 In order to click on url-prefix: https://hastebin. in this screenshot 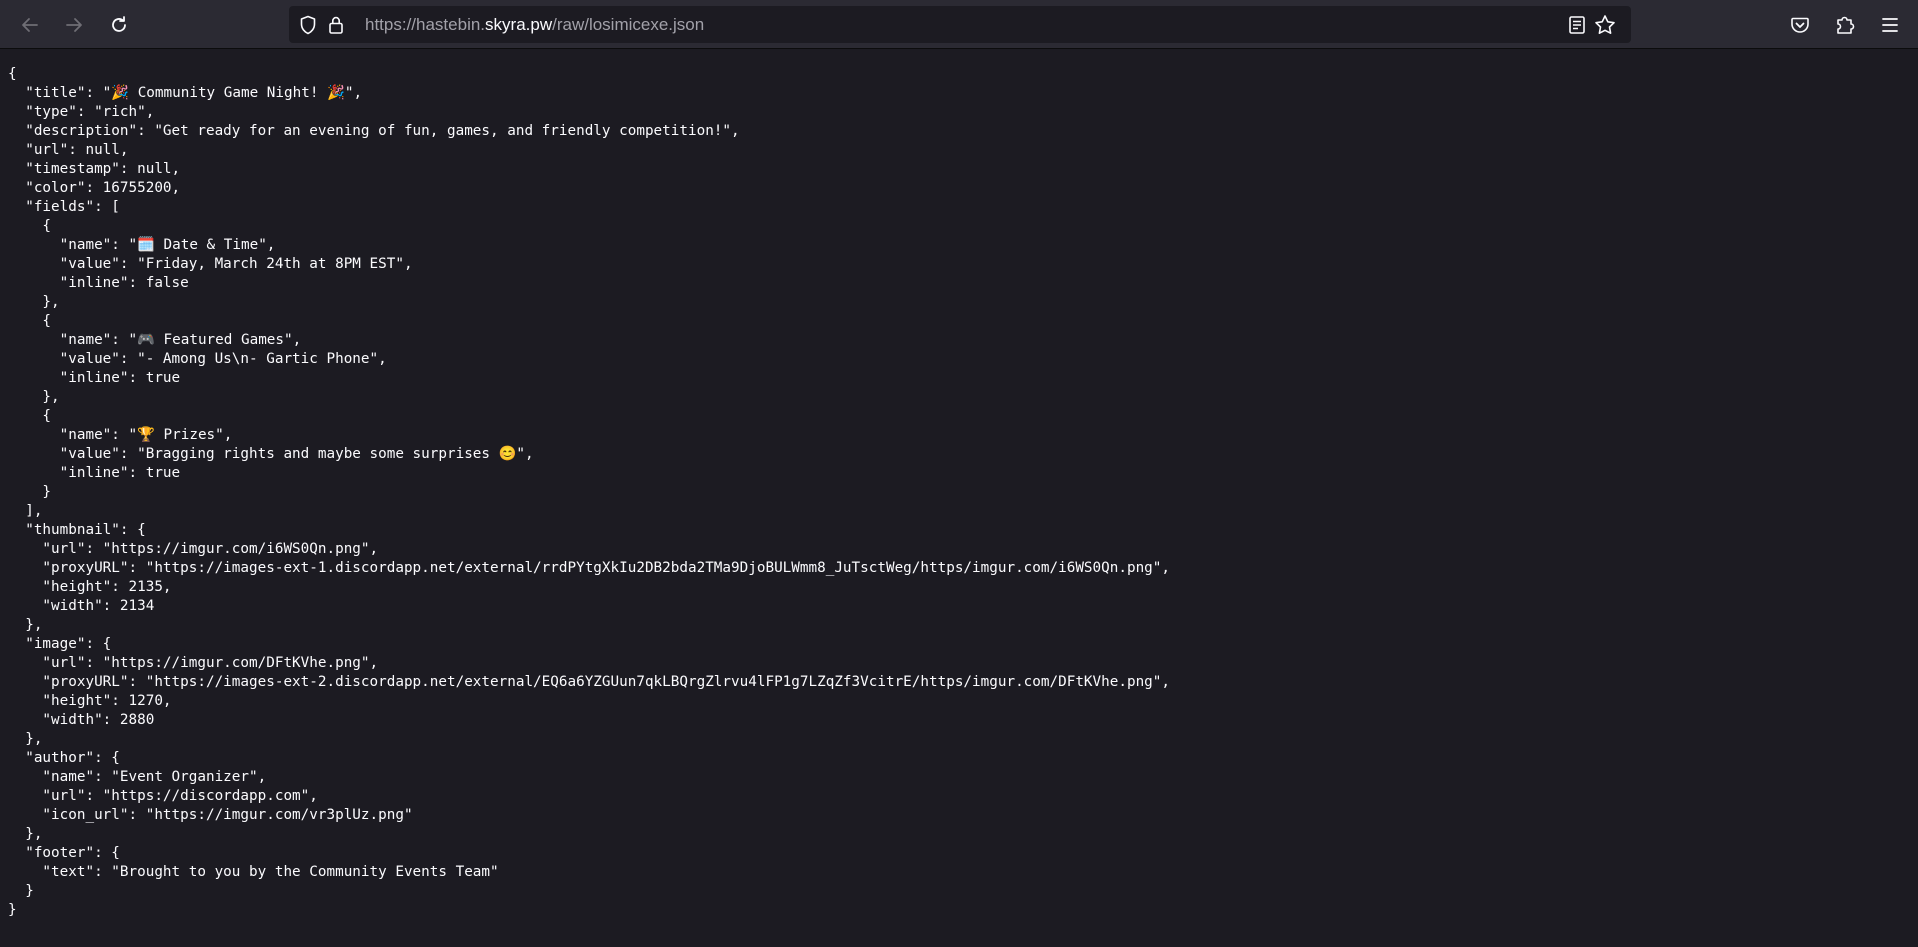, I will do `click(425, 24)`.